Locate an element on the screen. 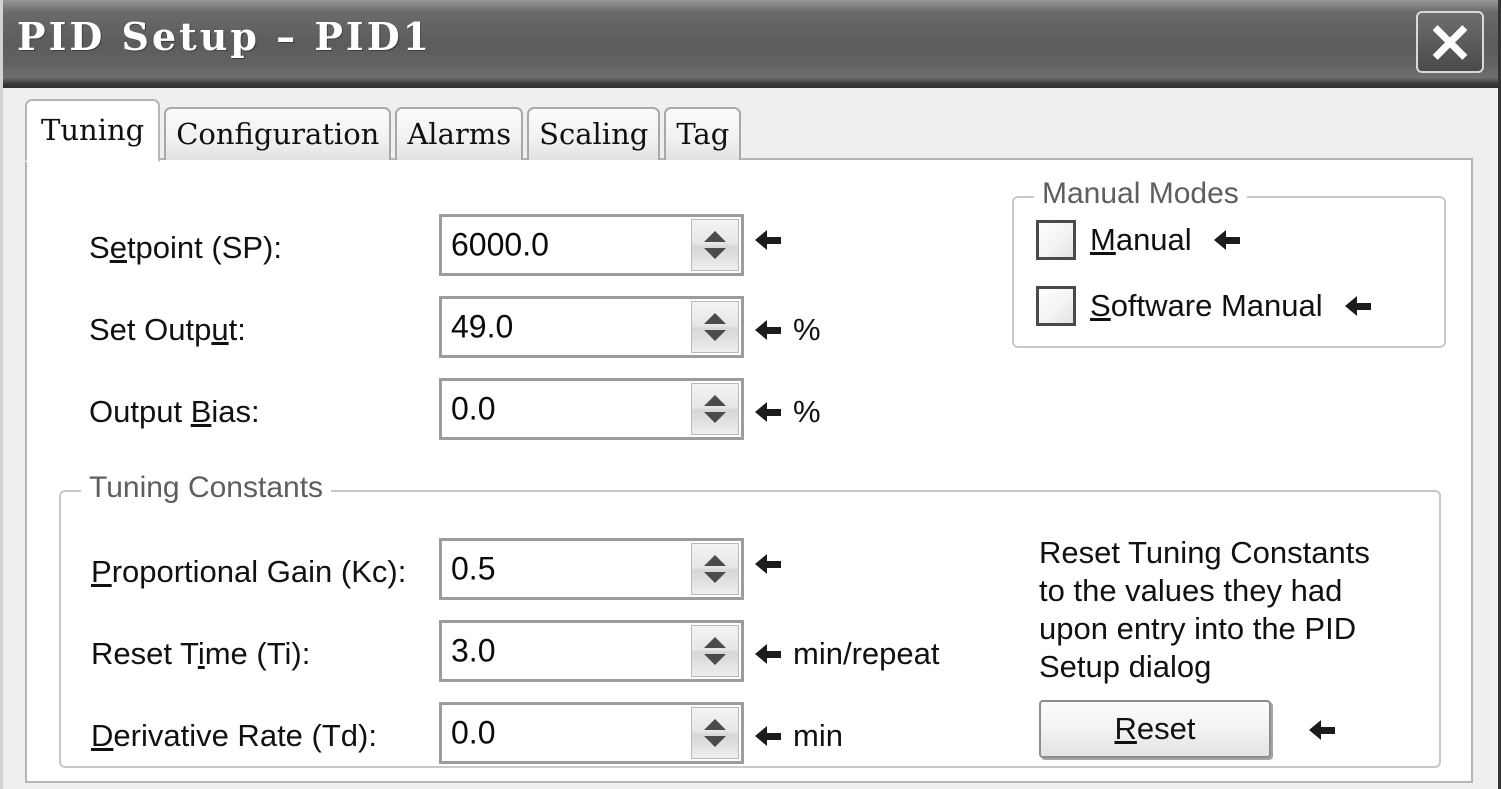  close-glyph is located at coordinates (1450, 42).